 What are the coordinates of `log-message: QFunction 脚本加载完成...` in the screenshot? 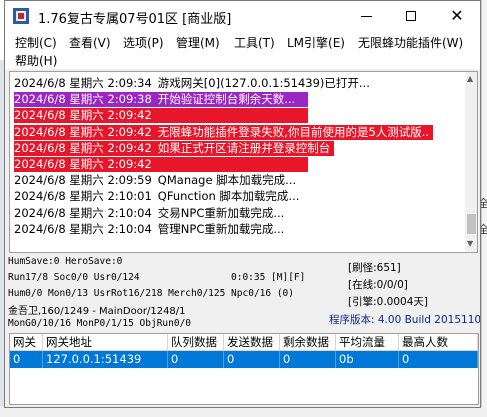 It's located at (228, 196).